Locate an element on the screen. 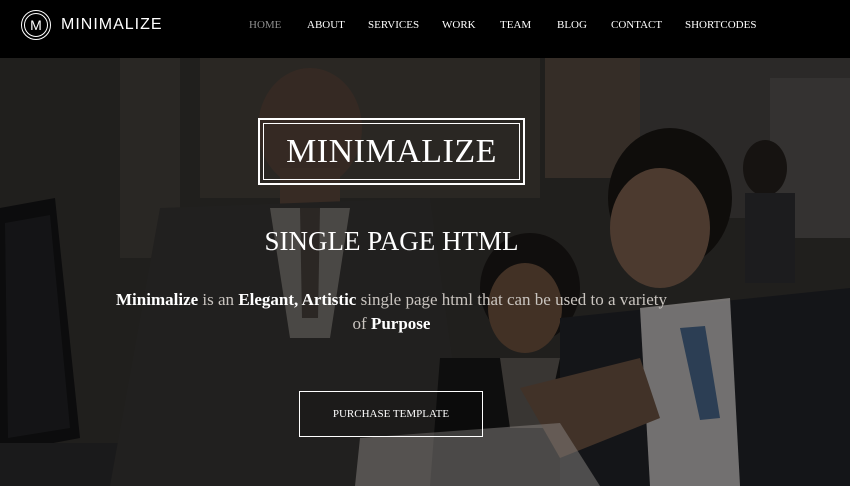 Image resolution: width=850 pixels, height=486 pixels. hero-title-box: MINIMALIZE is located at coordinates (391, 151).